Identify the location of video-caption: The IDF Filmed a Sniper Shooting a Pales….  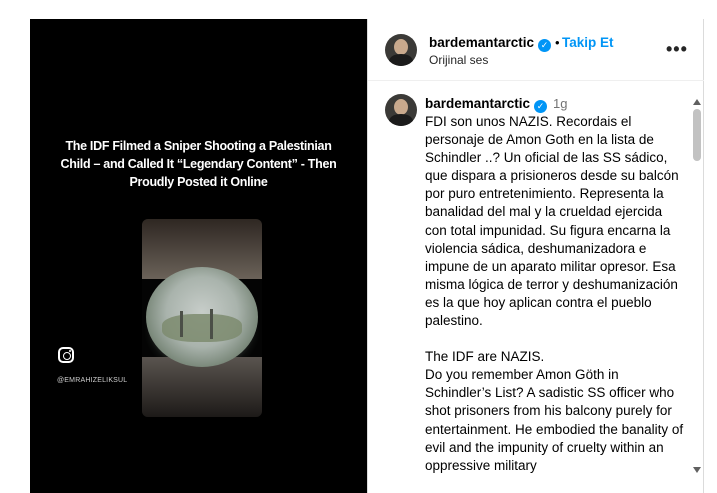
(198, 164).